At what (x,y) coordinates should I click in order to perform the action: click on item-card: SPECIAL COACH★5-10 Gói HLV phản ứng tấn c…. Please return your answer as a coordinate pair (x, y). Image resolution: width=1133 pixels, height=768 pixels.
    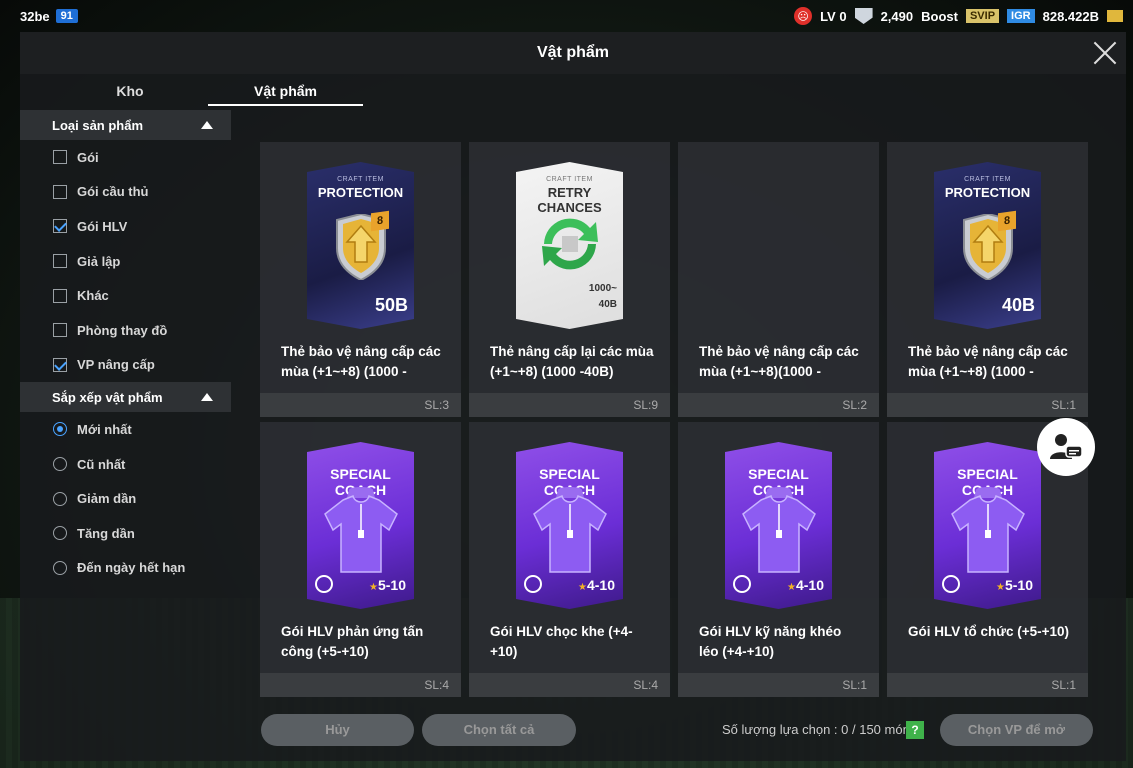
    Looking at the image, I should click on (360, 559).